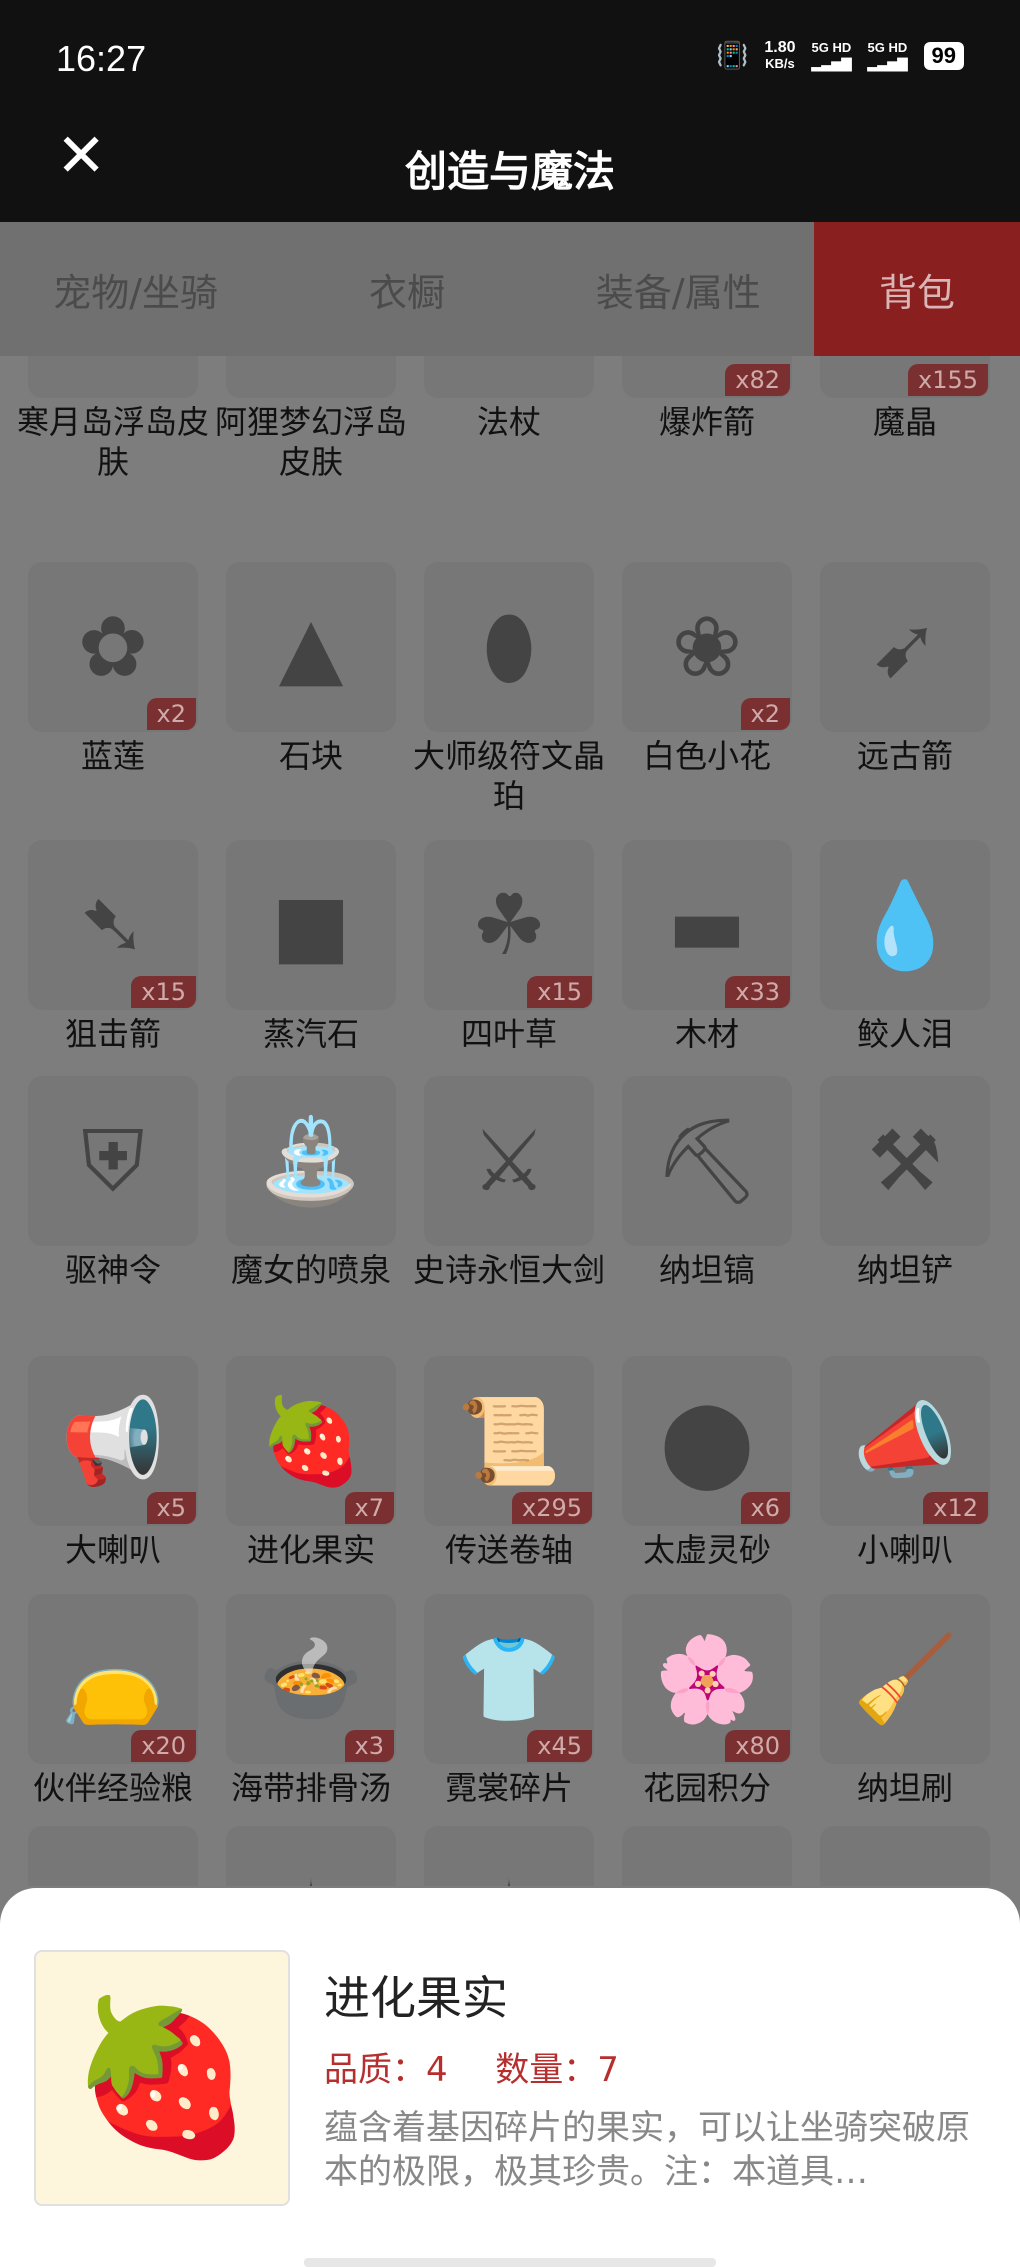 This screenshot has height=2267, width=1020. Describe the element at coordinates (510, 2262) in the screenshot. I see `sheet-handle` at that location.